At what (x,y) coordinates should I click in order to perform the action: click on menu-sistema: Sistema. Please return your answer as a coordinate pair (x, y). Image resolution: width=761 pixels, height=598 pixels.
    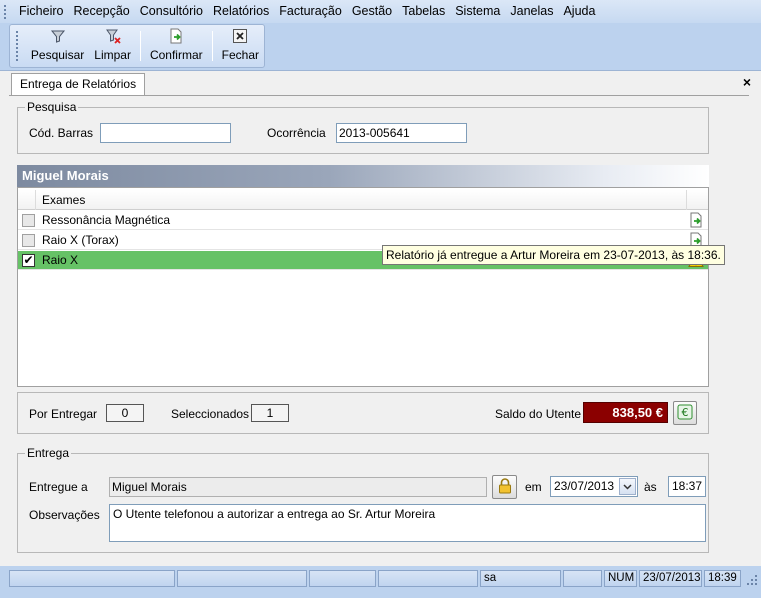
    Looking at the image, I should click on (477, 11).